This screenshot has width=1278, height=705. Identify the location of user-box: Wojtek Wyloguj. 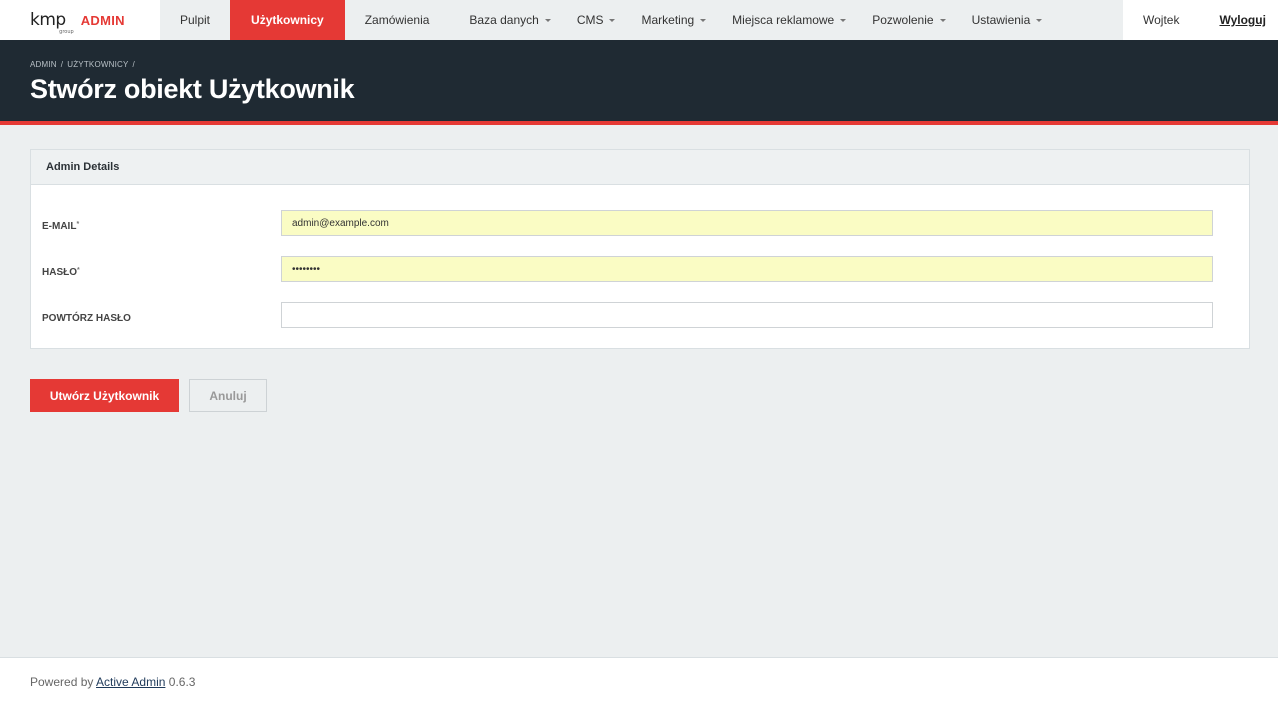
(1200, 20).